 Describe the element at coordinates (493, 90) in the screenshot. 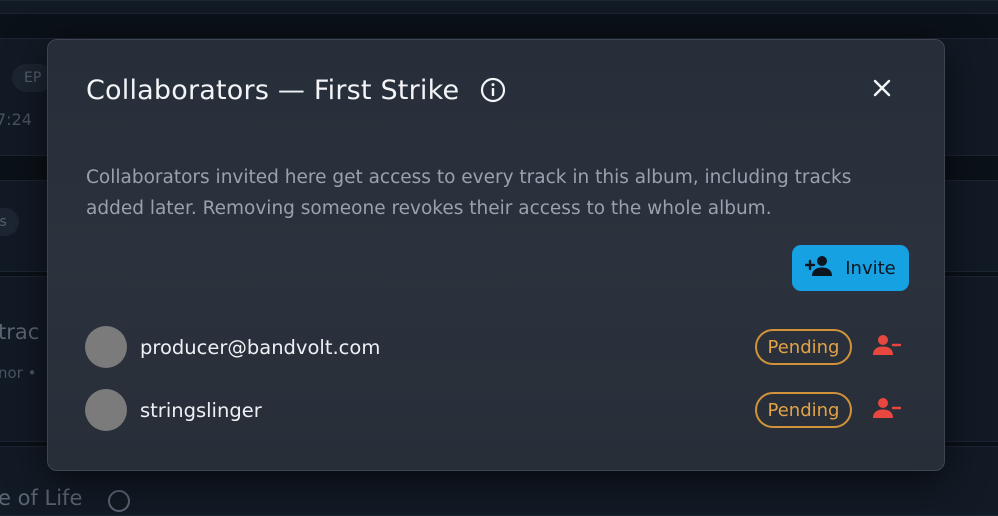

I see `info-icon` at that location.